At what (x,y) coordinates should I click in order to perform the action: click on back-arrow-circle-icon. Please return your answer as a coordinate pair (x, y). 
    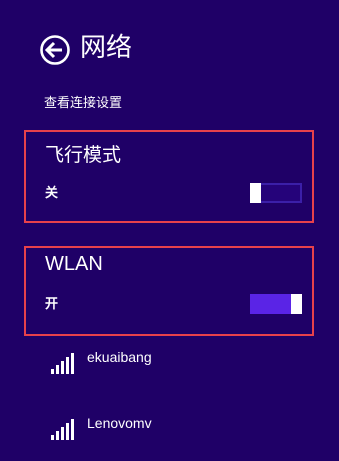
    Looking at the image, I should click on (55, 50).